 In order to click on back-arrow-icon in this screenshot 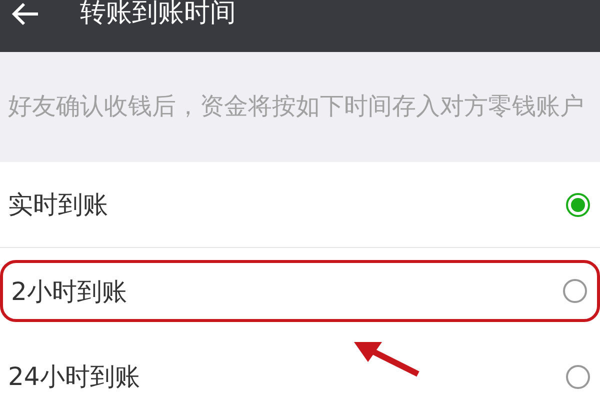, I will do `click(26, 14)`.